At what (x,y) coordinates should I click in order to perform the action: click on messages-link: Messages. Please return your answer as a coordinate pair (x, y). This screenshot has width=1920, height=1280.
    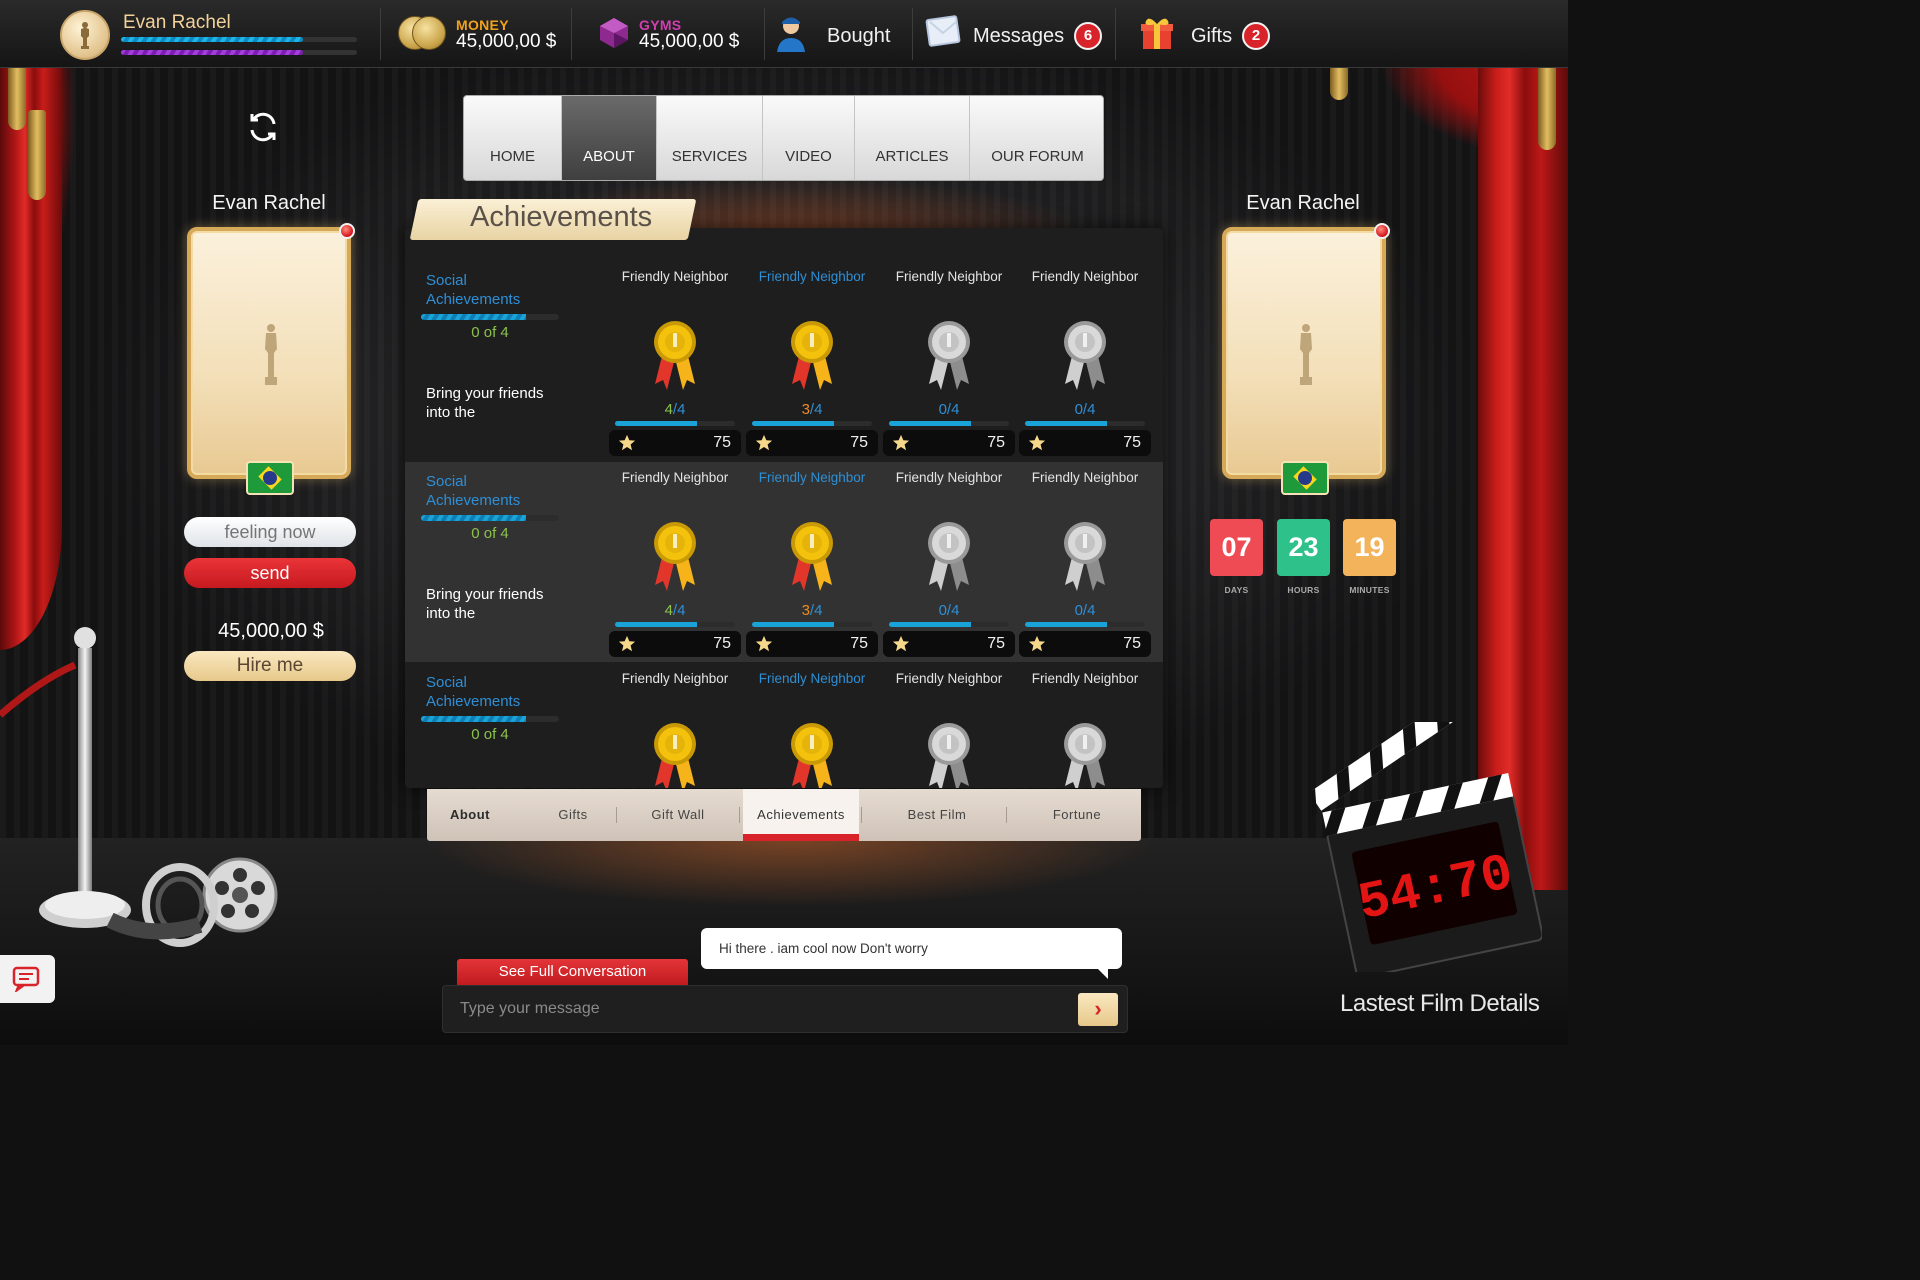
    Looking at the image, I should click on (1018, 36).